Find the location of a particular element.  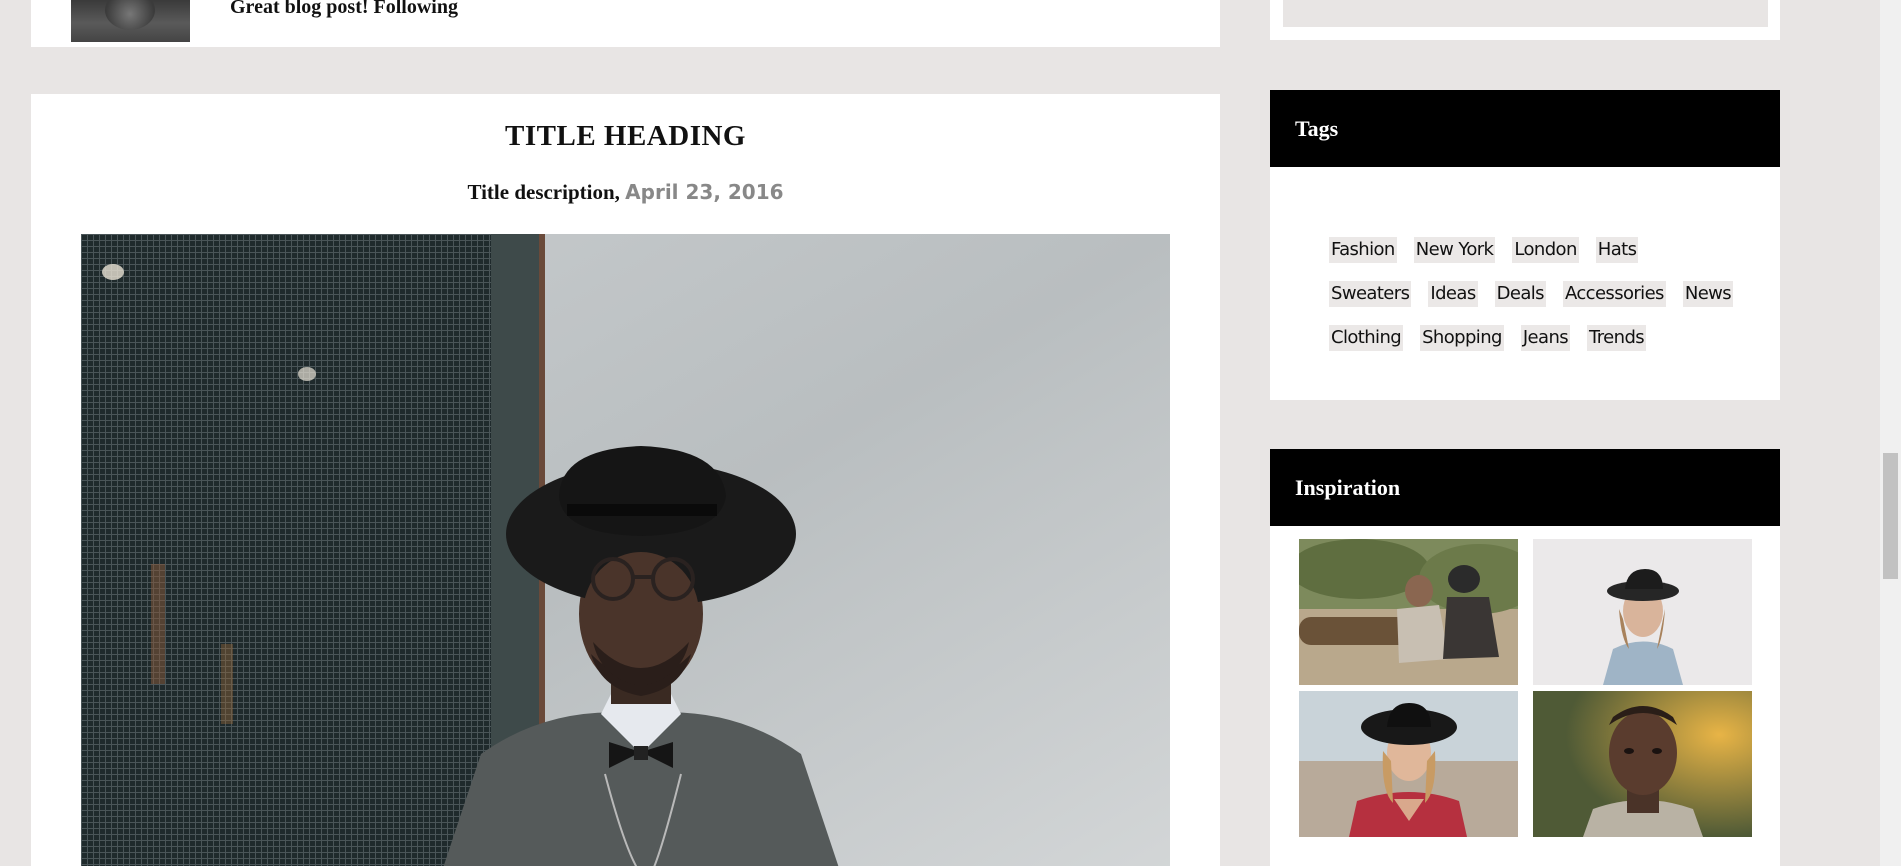

inspiration-photo-3-illustration is located at coordinates (1408, 764).